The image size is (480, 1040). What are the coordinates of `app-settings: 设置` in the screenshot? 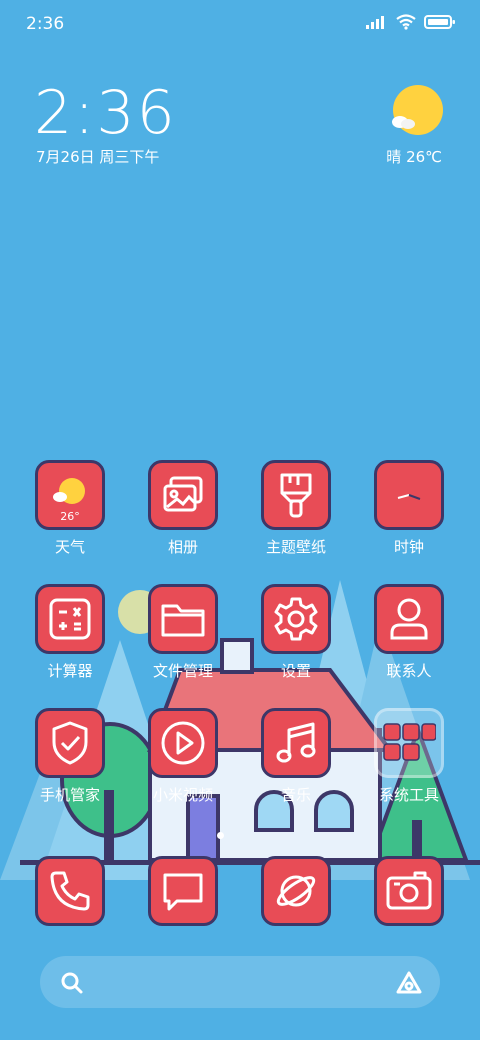 It's located at (296, 632).